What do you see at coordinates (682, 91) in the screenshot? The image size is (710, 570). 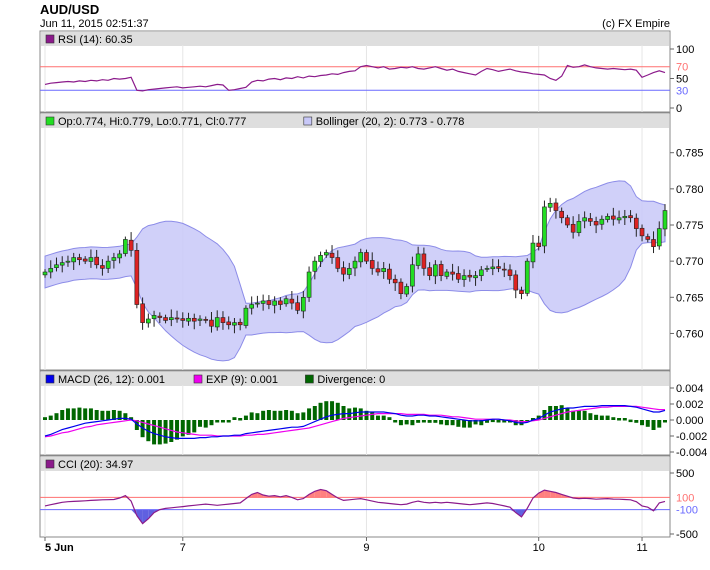 I see `rsi-level-label: 30` at bounding box center [682, 91].